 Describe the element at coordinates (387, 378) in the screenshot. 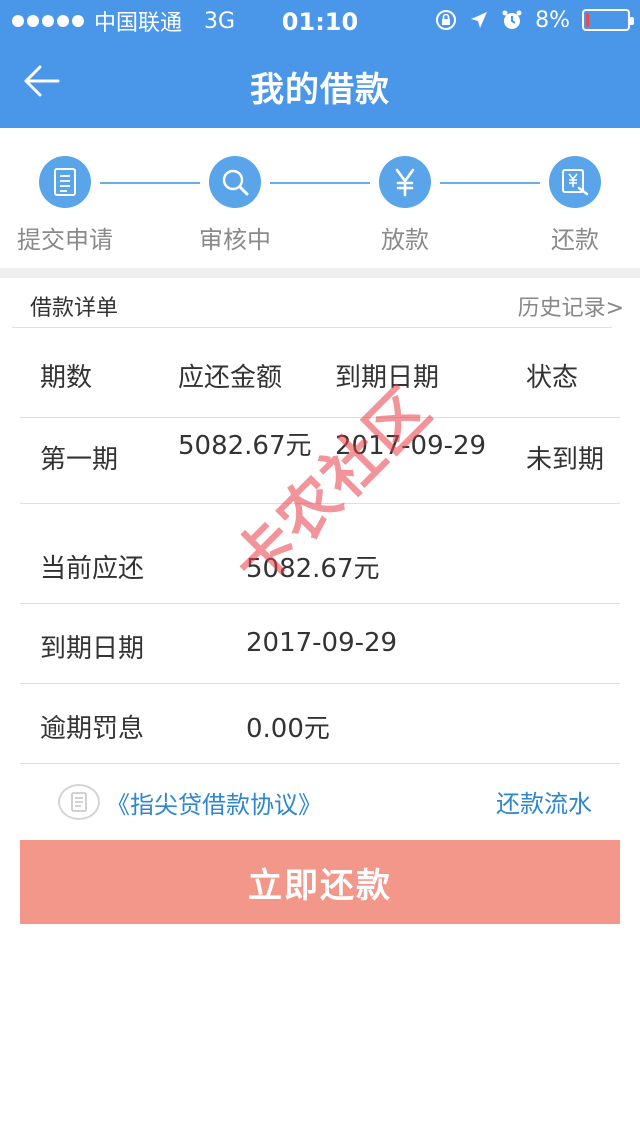

I see `column-header: 到期日期` at that location.